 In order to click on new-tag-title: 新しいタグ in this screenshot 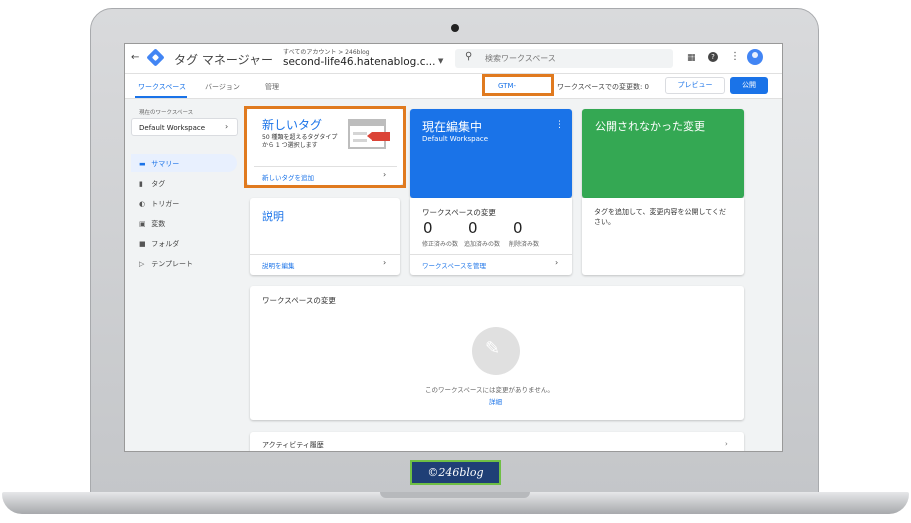, I will do `click(292, 124)`.